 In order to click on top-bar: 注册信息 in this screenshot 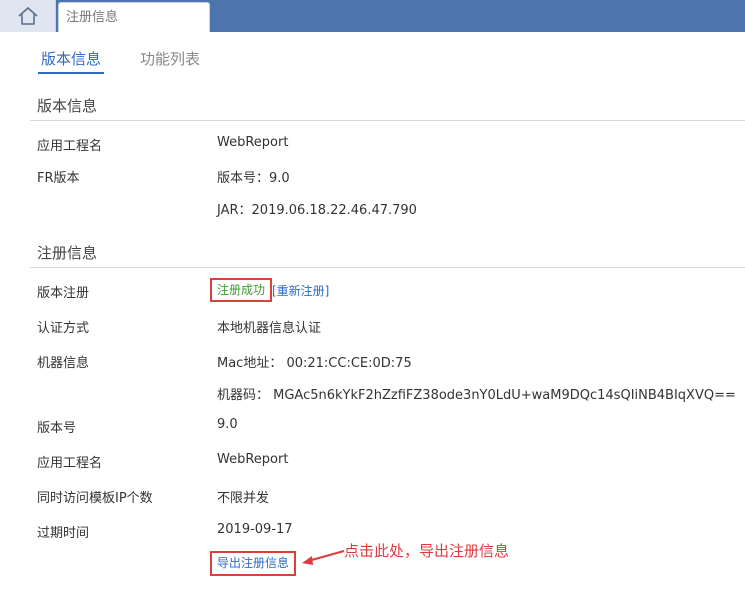, I will do `click(372, 16)`.